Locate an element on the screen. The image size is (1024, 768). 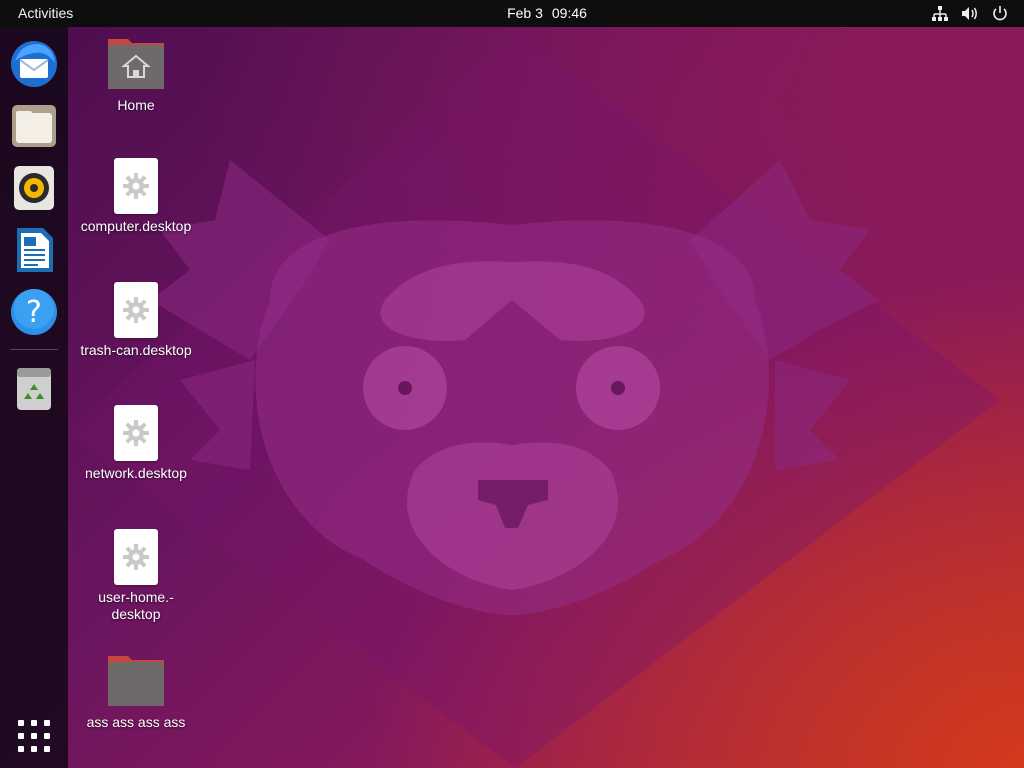
desktop-icon-folder: ass ass ass ass is located at coordinates (136, 691).